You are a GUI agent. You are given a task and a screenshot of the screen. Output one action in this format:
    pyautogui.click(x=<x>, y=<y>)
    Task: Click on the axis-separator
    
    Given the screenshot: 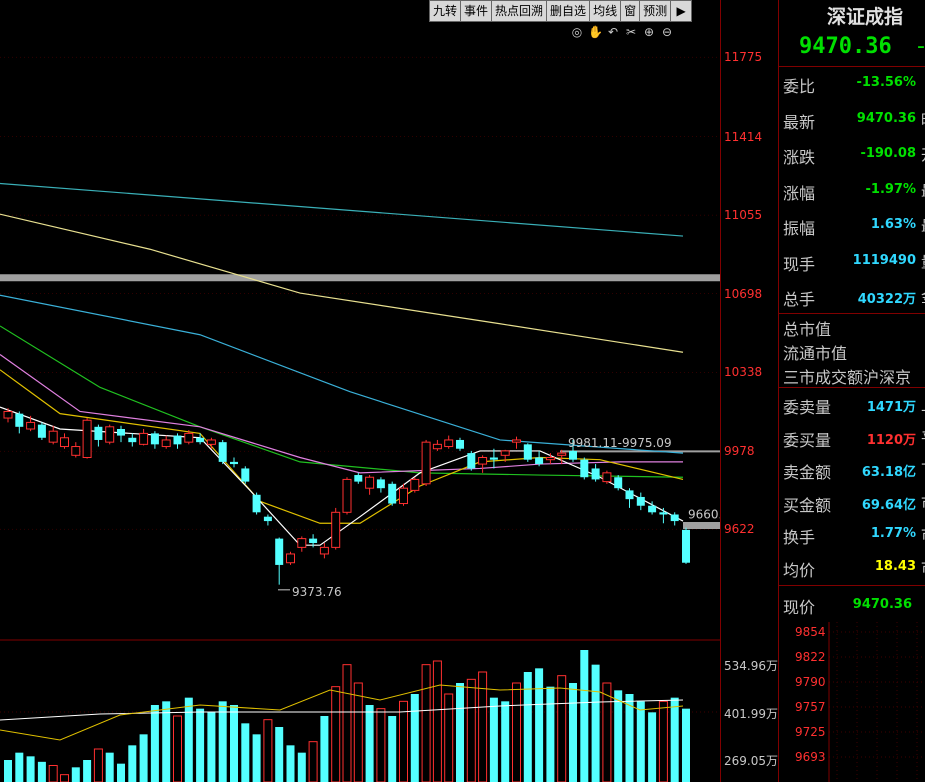 What is the action you would take?
    pyautogui.click(x=720, y=391)
    